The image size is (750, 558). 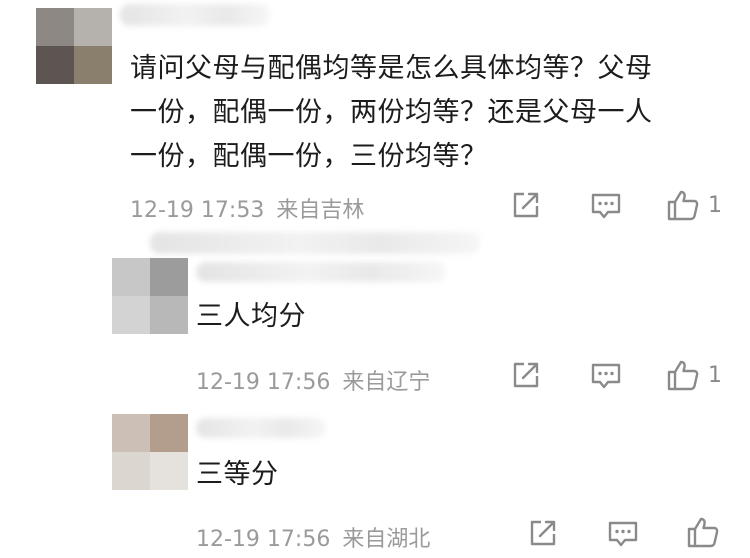 What do you see at coordinates (237, 474) in the screenshot?
I see `reply-text: 三等分` at bounding box center [237, 474].